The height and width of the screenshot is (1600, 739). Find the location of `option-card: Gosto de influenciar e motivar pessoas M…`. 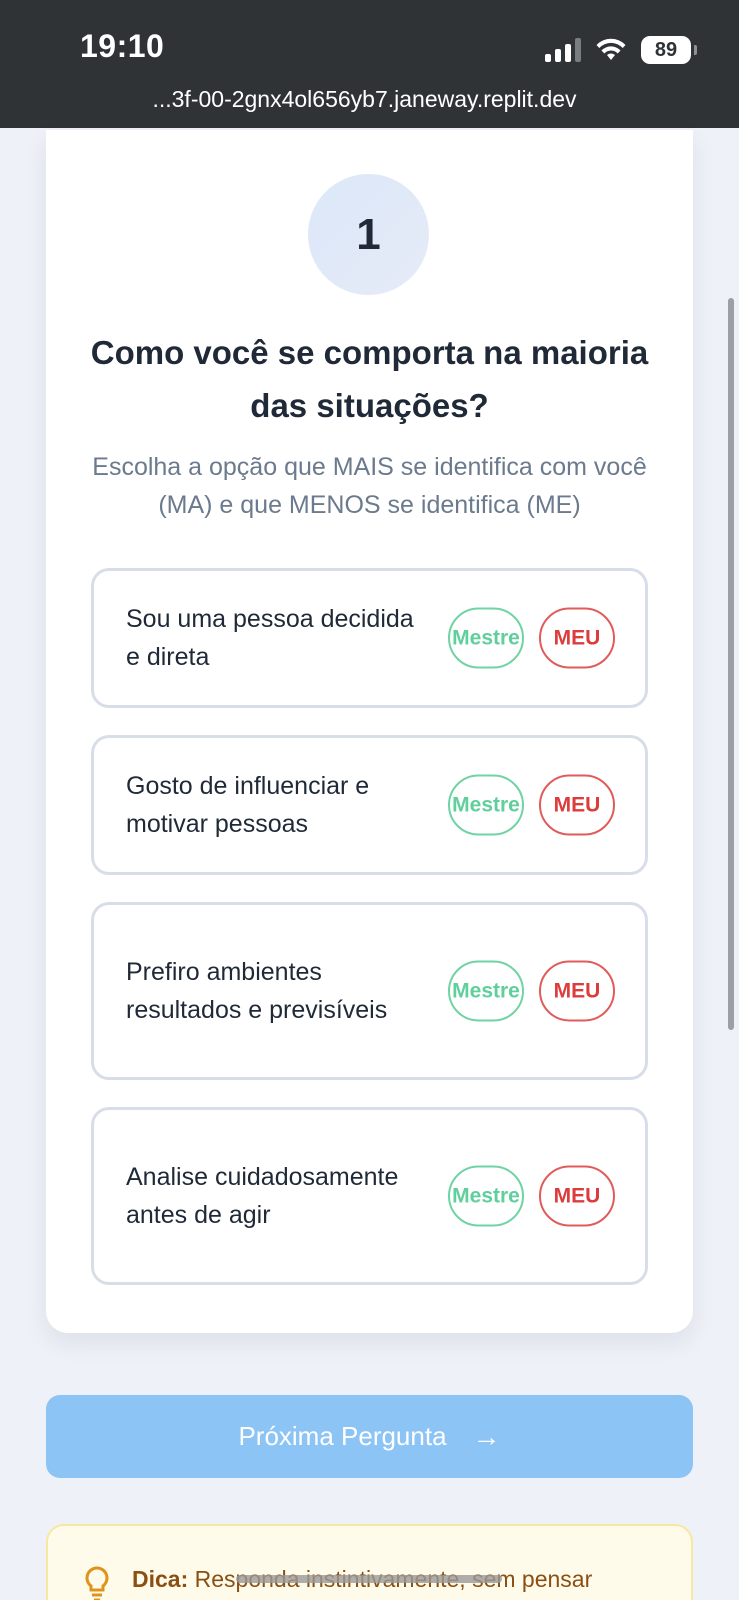

option-card: Gosto de influenciar e motivar pessoas M… is located at coordinates (369, 805).